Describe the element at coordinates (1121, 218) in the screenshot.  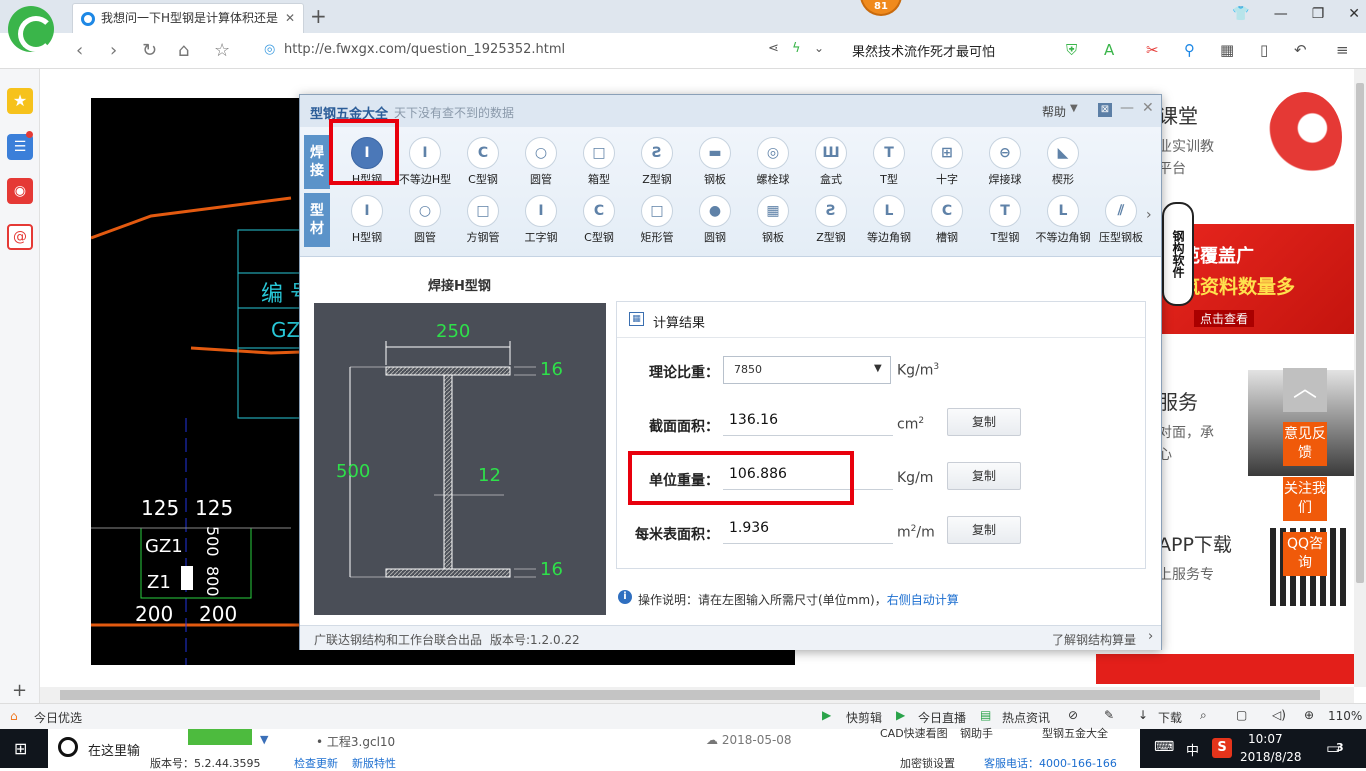
I see `shape-button: ⫽ 压型钢板` at that location.